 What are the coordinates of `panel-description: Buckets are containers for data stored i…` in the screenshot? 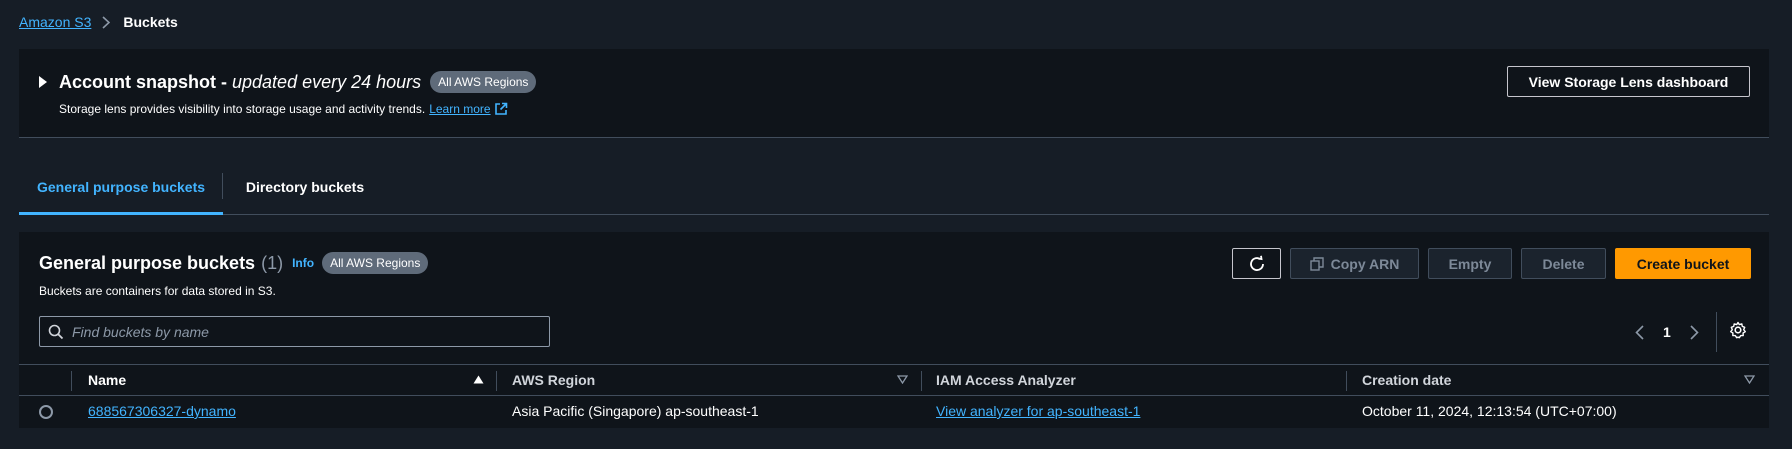 It's located at (157, 291).